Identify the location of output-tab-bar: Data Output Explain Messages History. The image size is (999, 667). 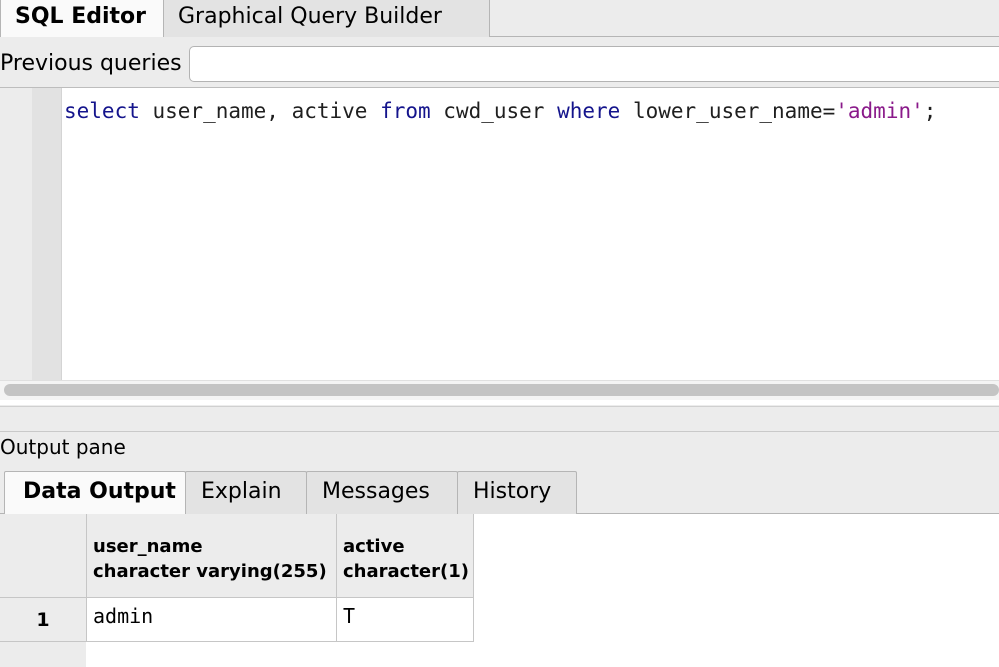
(499, 492).